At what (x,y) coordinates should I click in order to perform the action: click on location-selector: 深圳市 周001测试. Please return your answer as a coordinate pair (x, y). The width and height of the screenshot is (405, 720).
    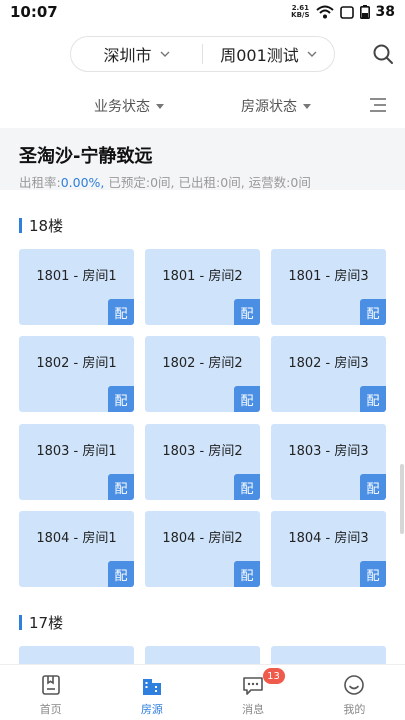
    Looking at the image, I should click on (202, 54).